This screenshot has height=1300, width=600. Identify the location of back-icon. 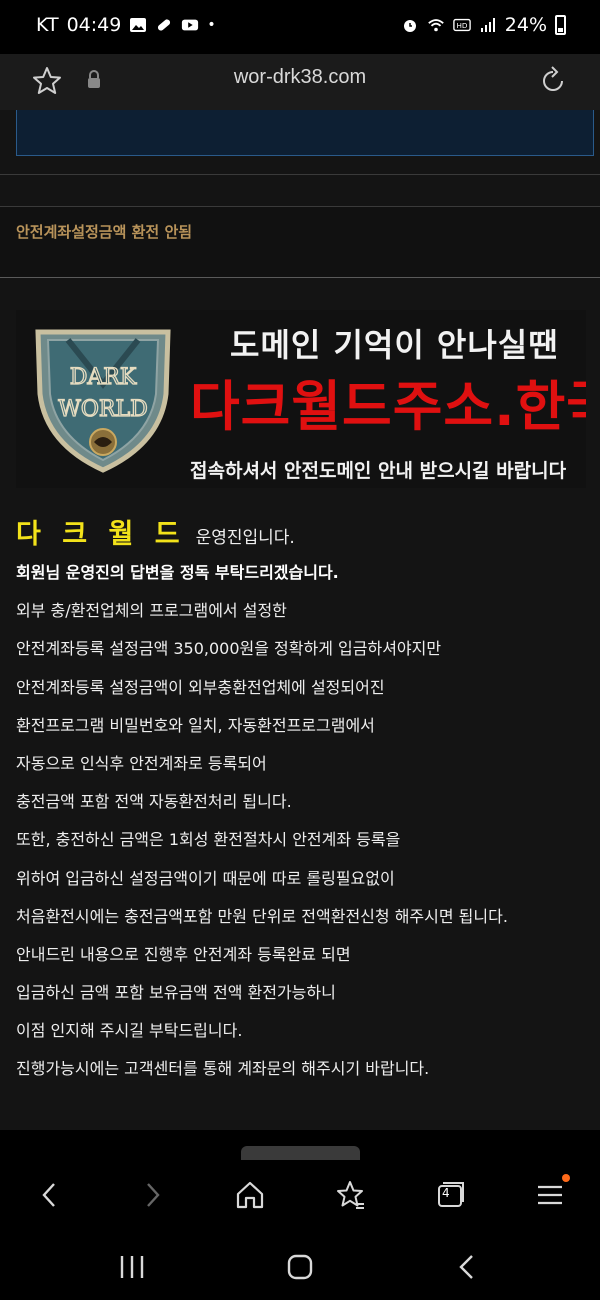
(50, 1195).